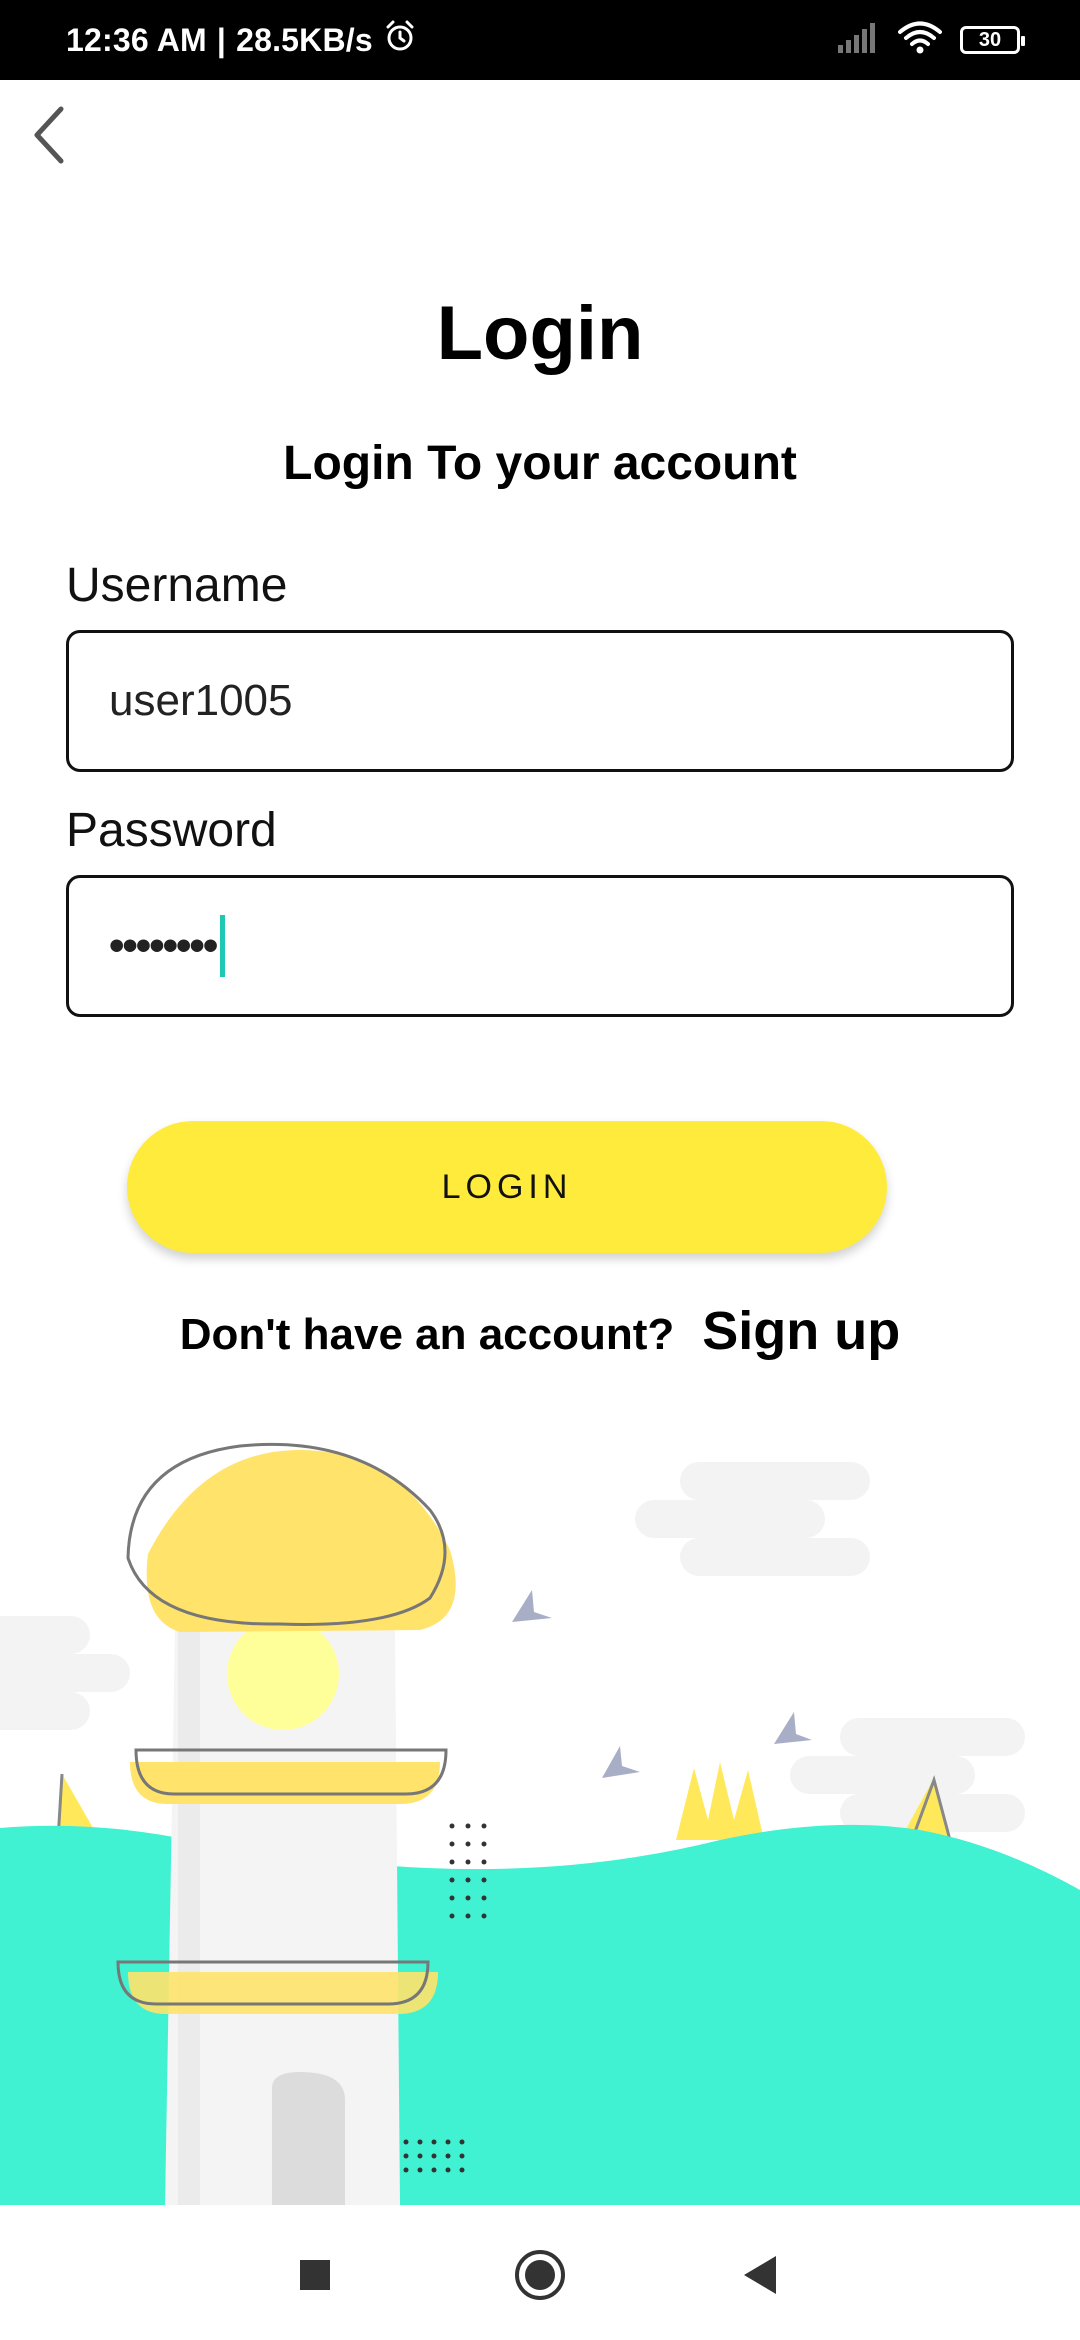  I want to click on status-right: 30, so click(931, 40).